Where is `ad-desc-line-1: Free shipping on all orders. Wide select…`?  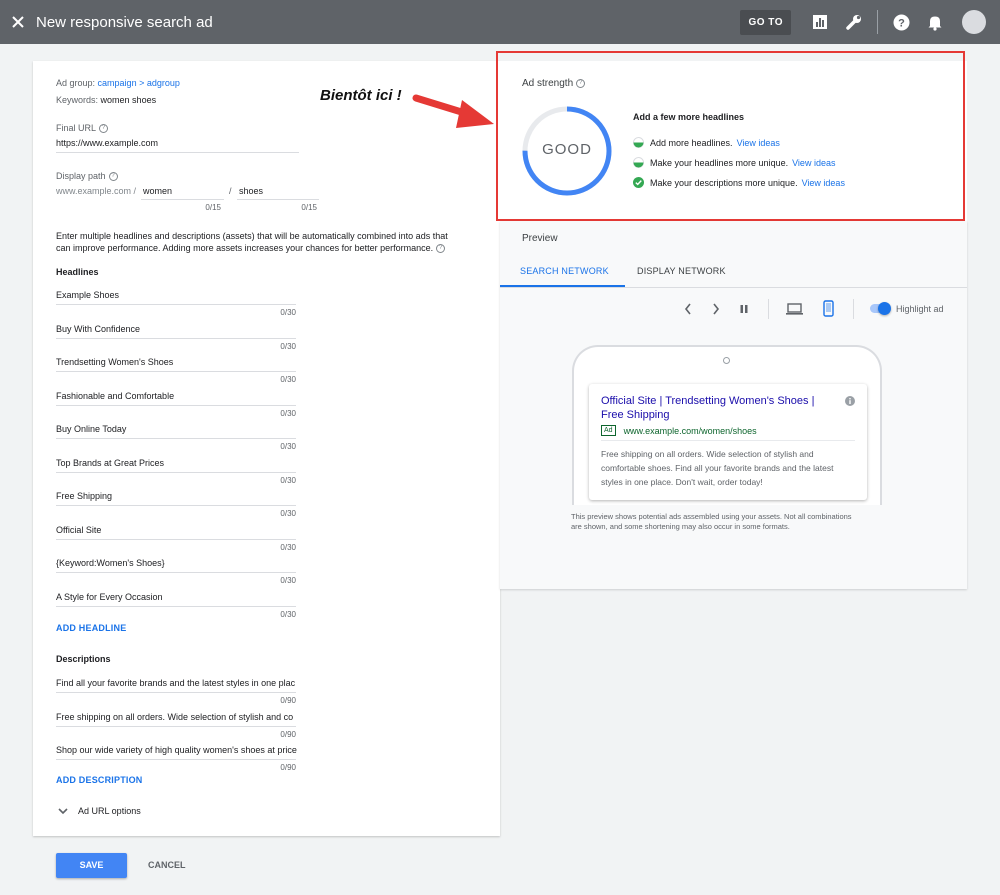 ad-desc-line-1: Free shipping on all orders. Wide select… is located at coordinates (707, 454).